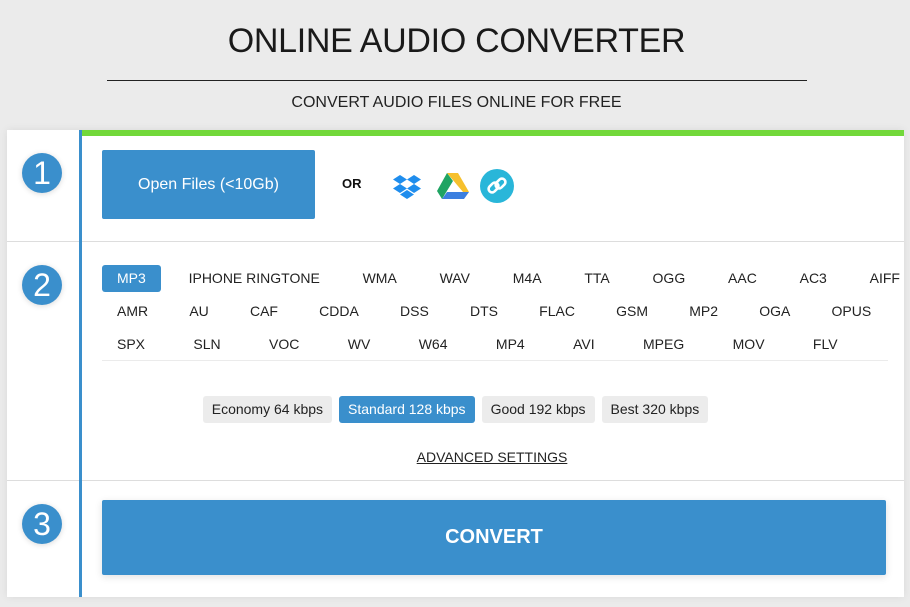  Describe the element at coordinates (254, 278) in the screenshot. I see `format-option-iphone-ringtone: IPHONE RINGTONE` at that location.